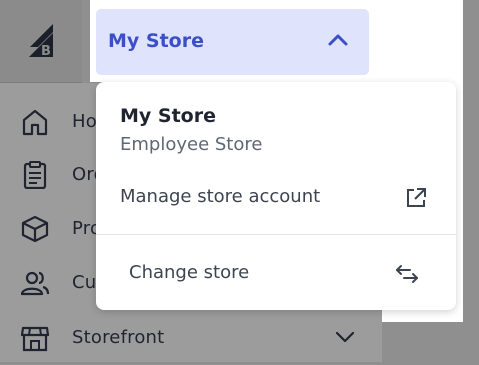  Describe the element at coordinates (35, 175) in the screenshot. I see `clipboard-icon` at that location.